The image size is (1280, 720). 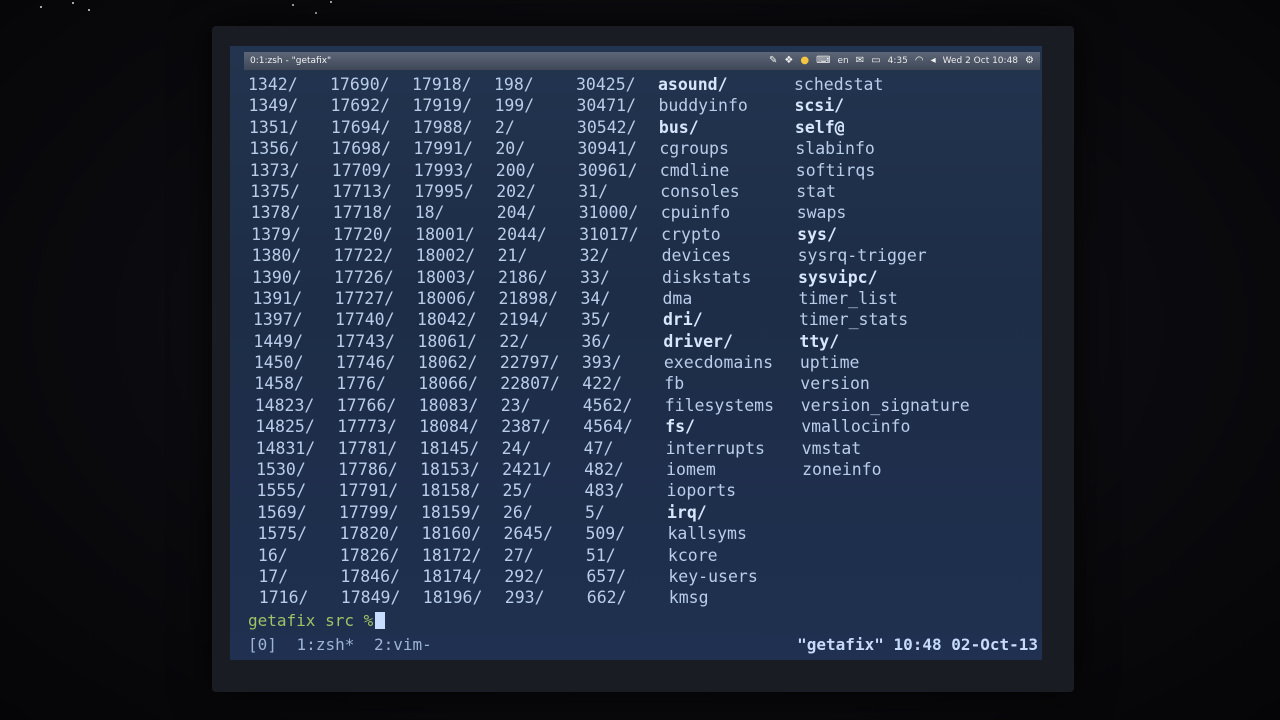 What do you see at coordinates (843, 61) in the screenshot?
I see `keyboard-layout: en` at bounding box center [843, 61].